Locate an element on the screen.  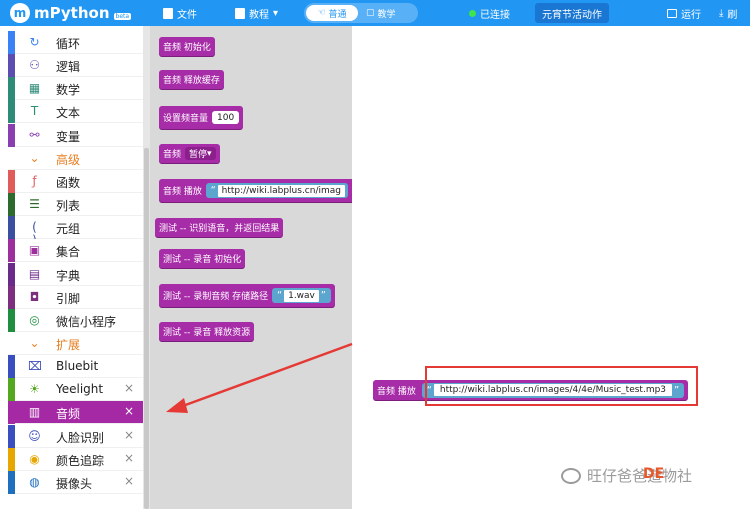
watermark-text: 旺仔爸爸造物社 is located at coordinates (640, 476).